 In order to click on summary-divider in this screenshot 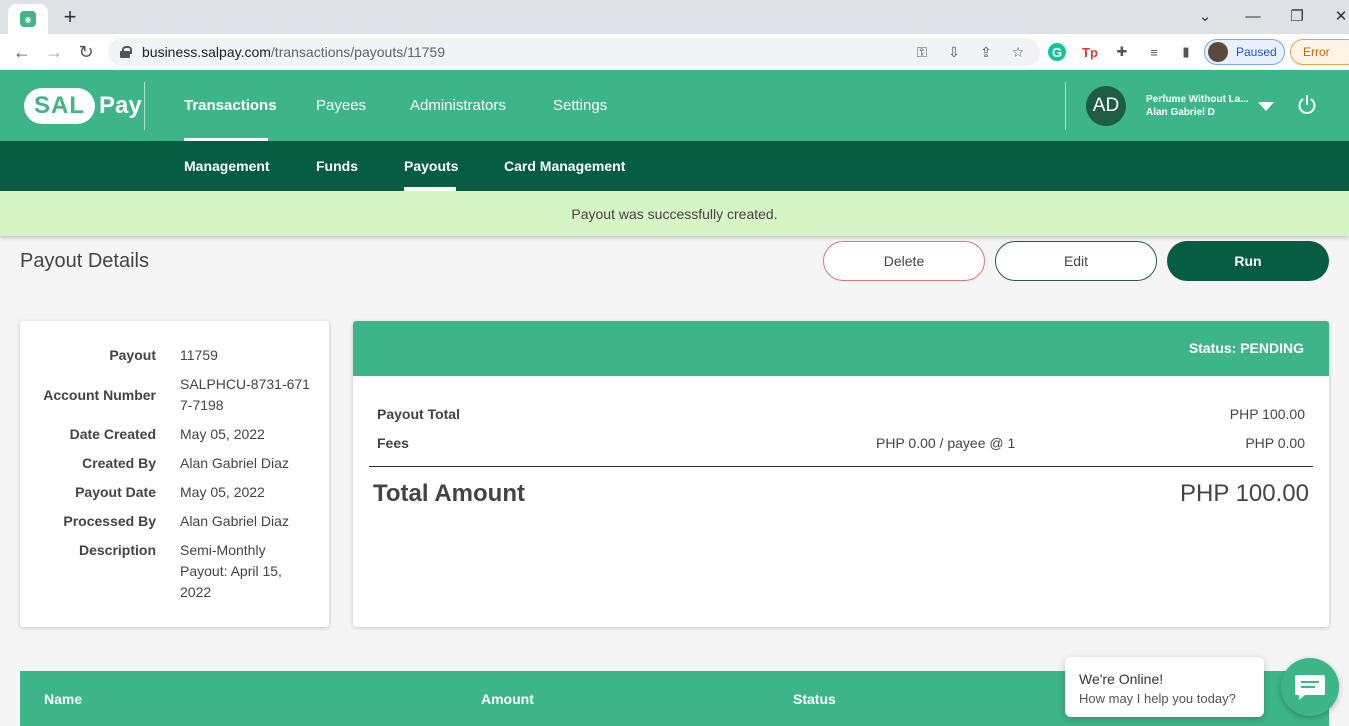, I will do `click(841, 466)`.